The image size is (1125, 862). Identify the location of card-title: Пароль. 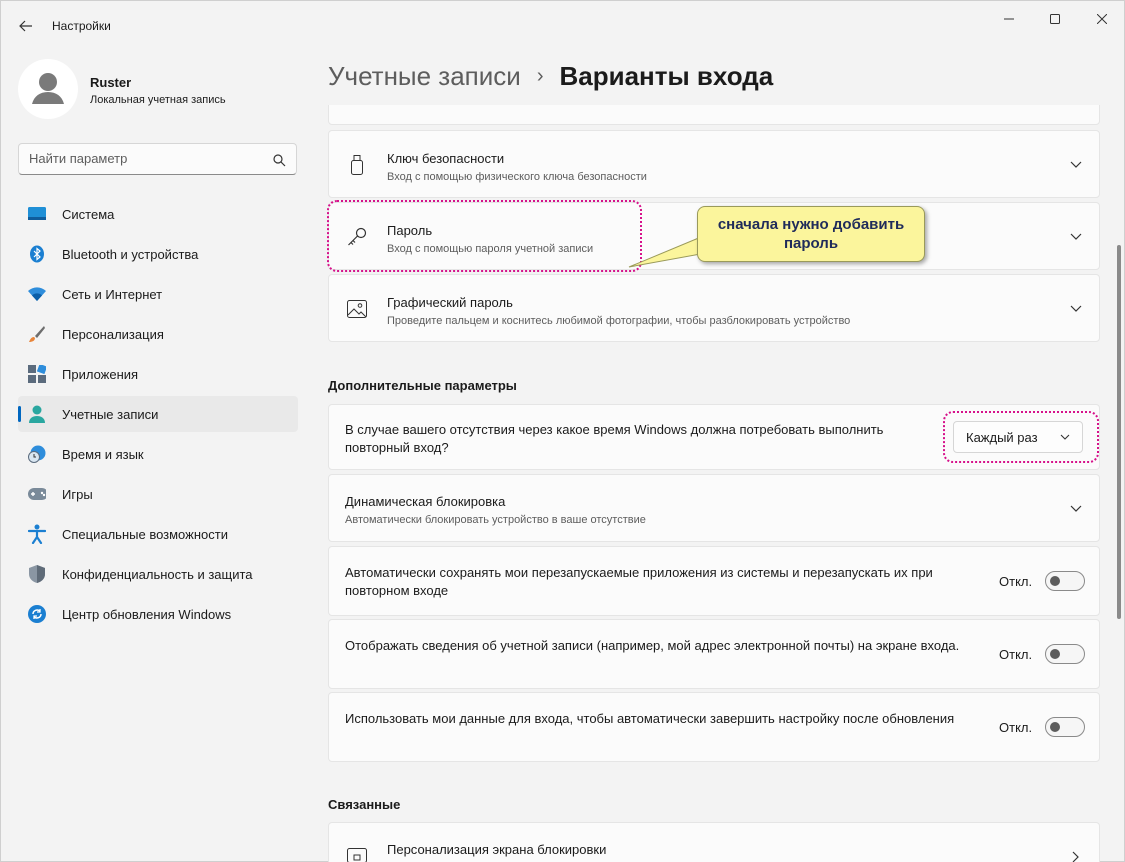
(410, 230).